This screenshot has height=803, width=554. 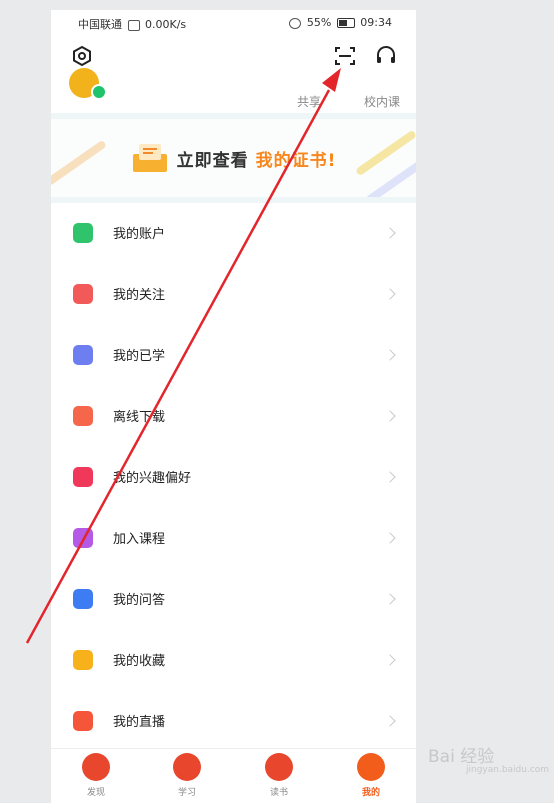 What do you see at coordinates (319, 22) in the screenshot?
I see `battery-percent: 55%` at bounding box center [319, 22].